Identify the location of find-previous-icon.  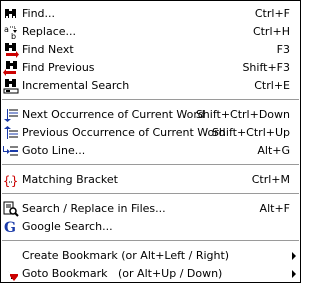
(10, 68).